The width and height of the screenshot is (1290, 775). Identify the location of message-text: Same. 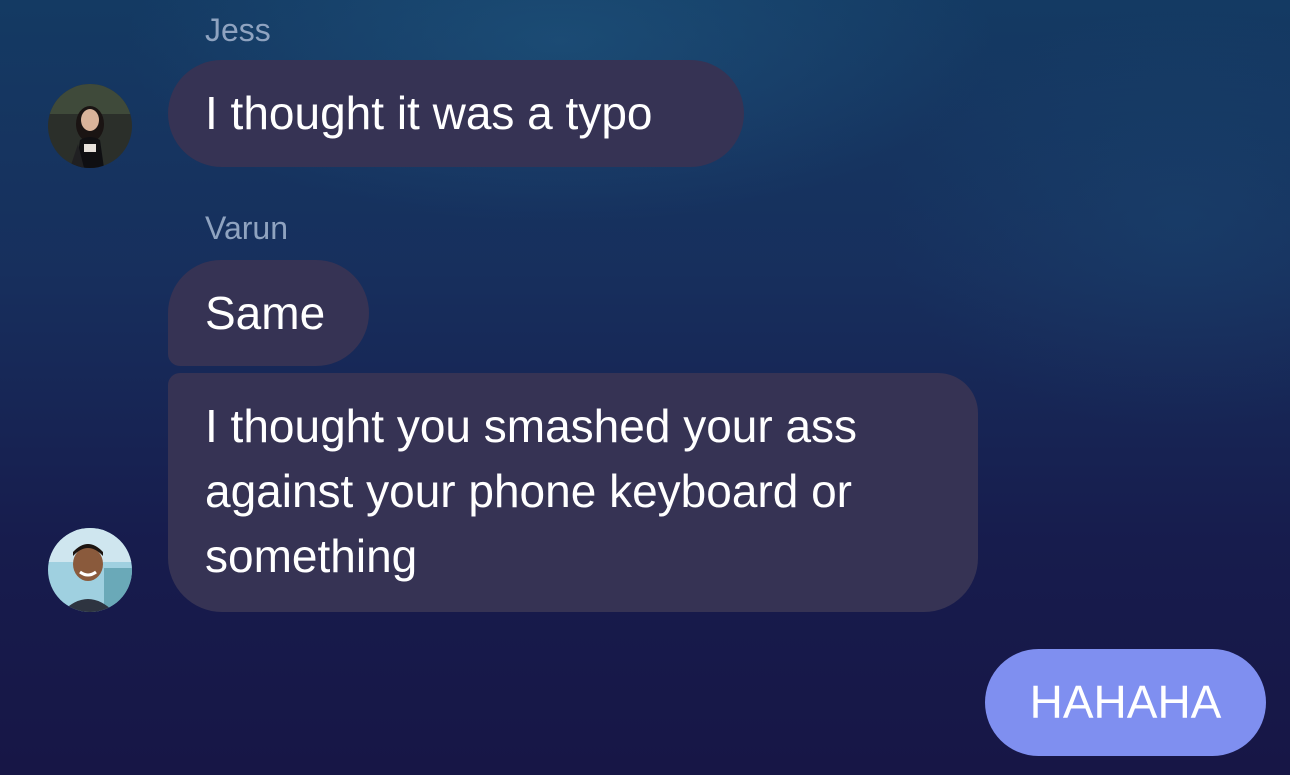
(265, 313).